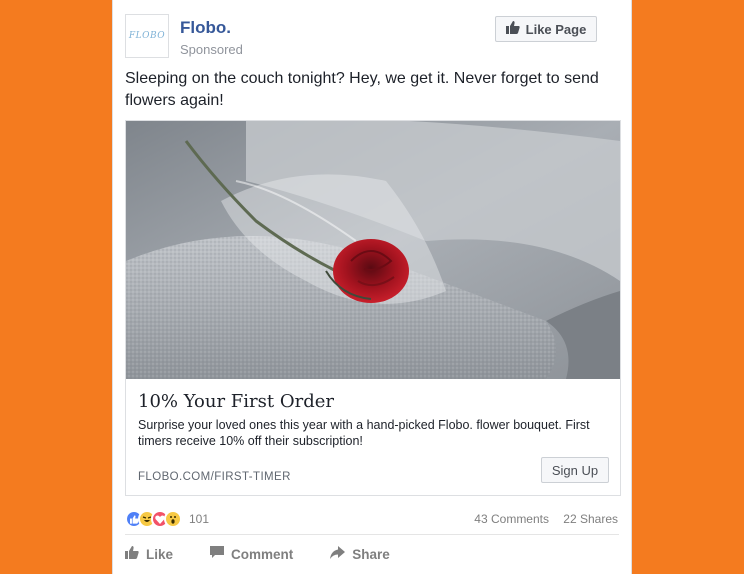  I want to click on reaction-count: 101, so click(199, 519).